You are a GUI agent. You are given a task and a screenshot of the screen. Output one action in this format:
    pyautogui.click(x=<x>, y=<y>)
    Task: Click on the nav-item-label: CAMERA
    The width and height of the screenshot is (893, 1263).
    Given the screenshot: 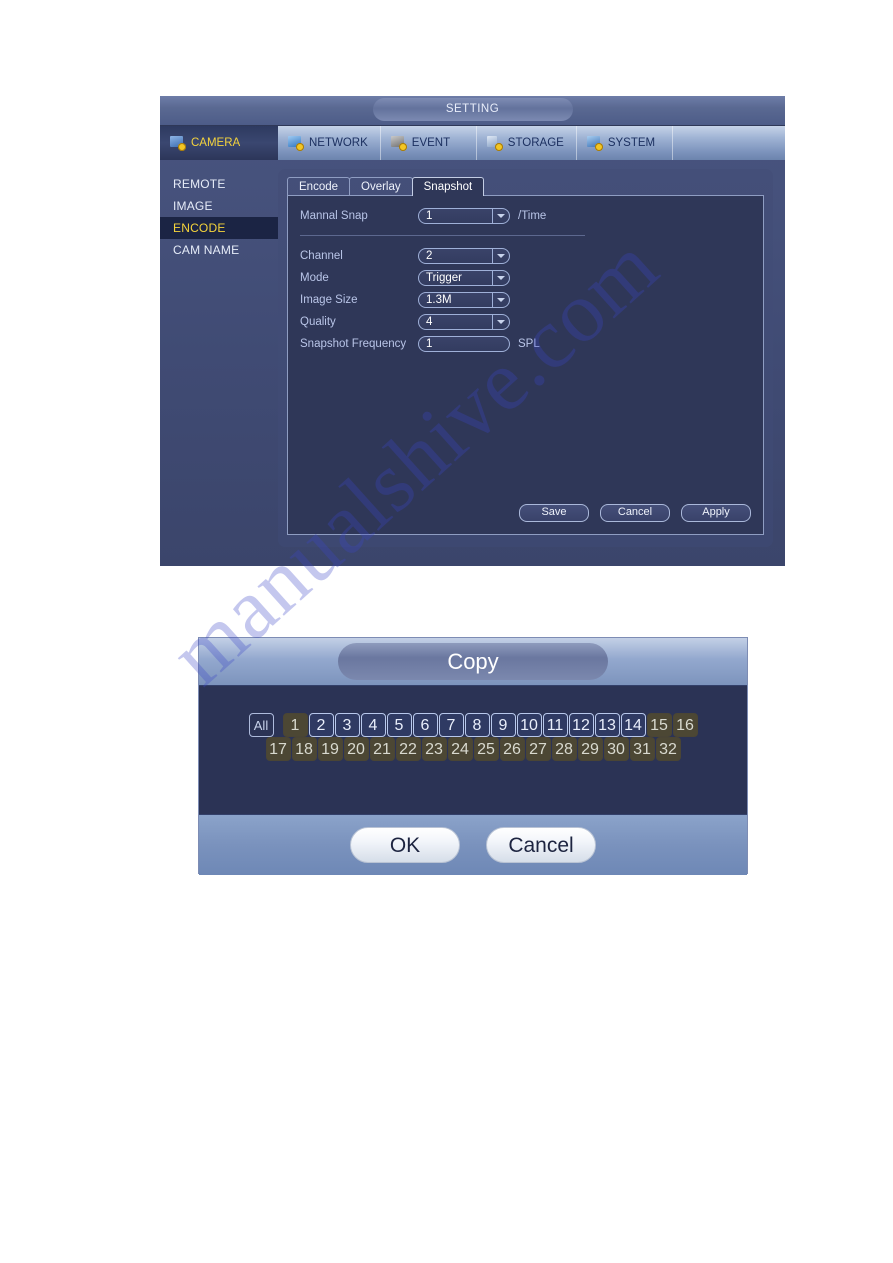 What is the action you would take?
    pyautogui.click(x=216, y=143)
    